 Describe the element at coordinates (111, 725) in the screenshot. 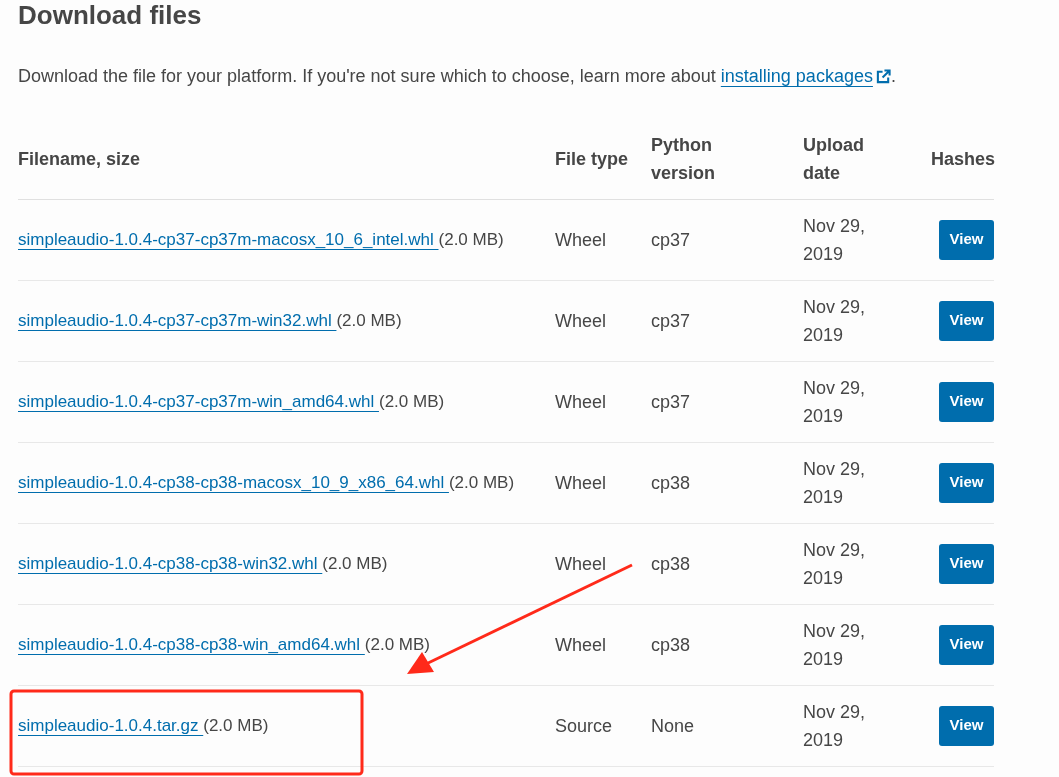

I see `file-link: simpleaudio-1.0.4.tar.gz` at that location.